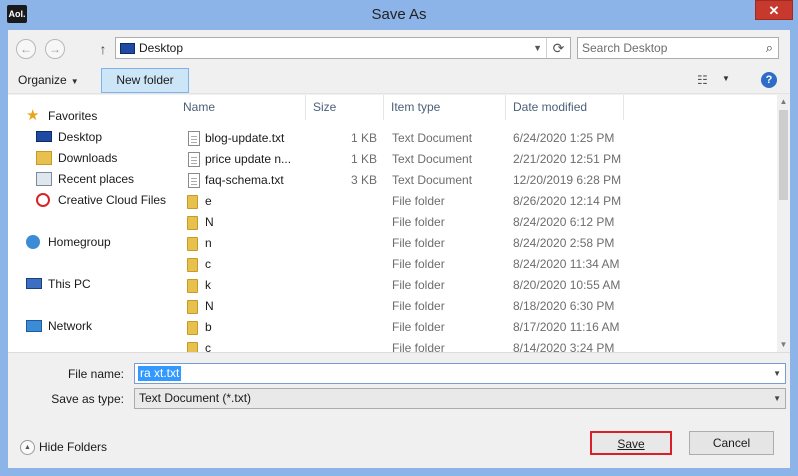  I want to click on column-header-type: Item type, so click(445, 107).